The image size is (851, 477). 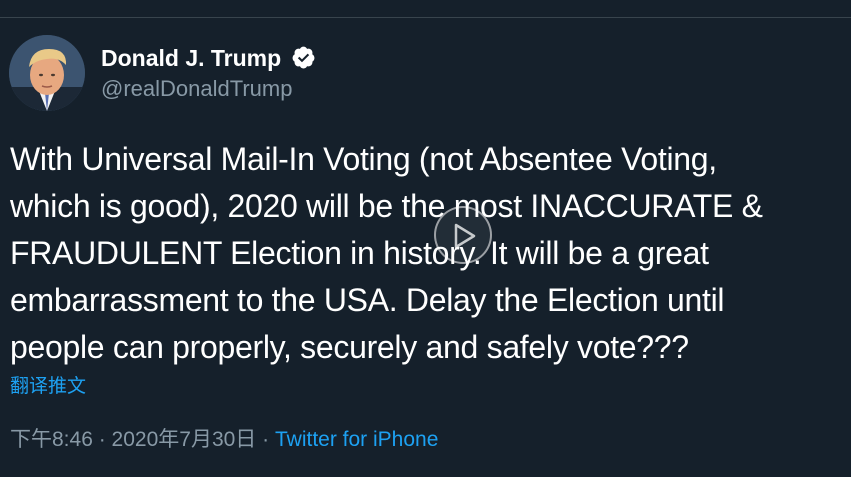 I want to click on translate-tweet-link: 翻译推文, so click(x=48, y=387).